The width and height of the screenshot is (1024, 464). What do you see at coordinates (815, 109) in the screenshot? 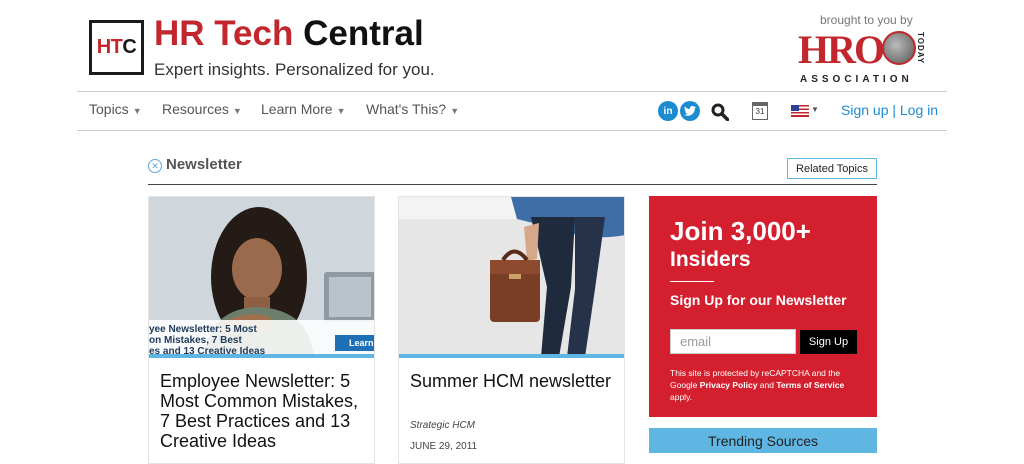
I see `language-caret-icon: ▼` at bounding box center [815, 109].